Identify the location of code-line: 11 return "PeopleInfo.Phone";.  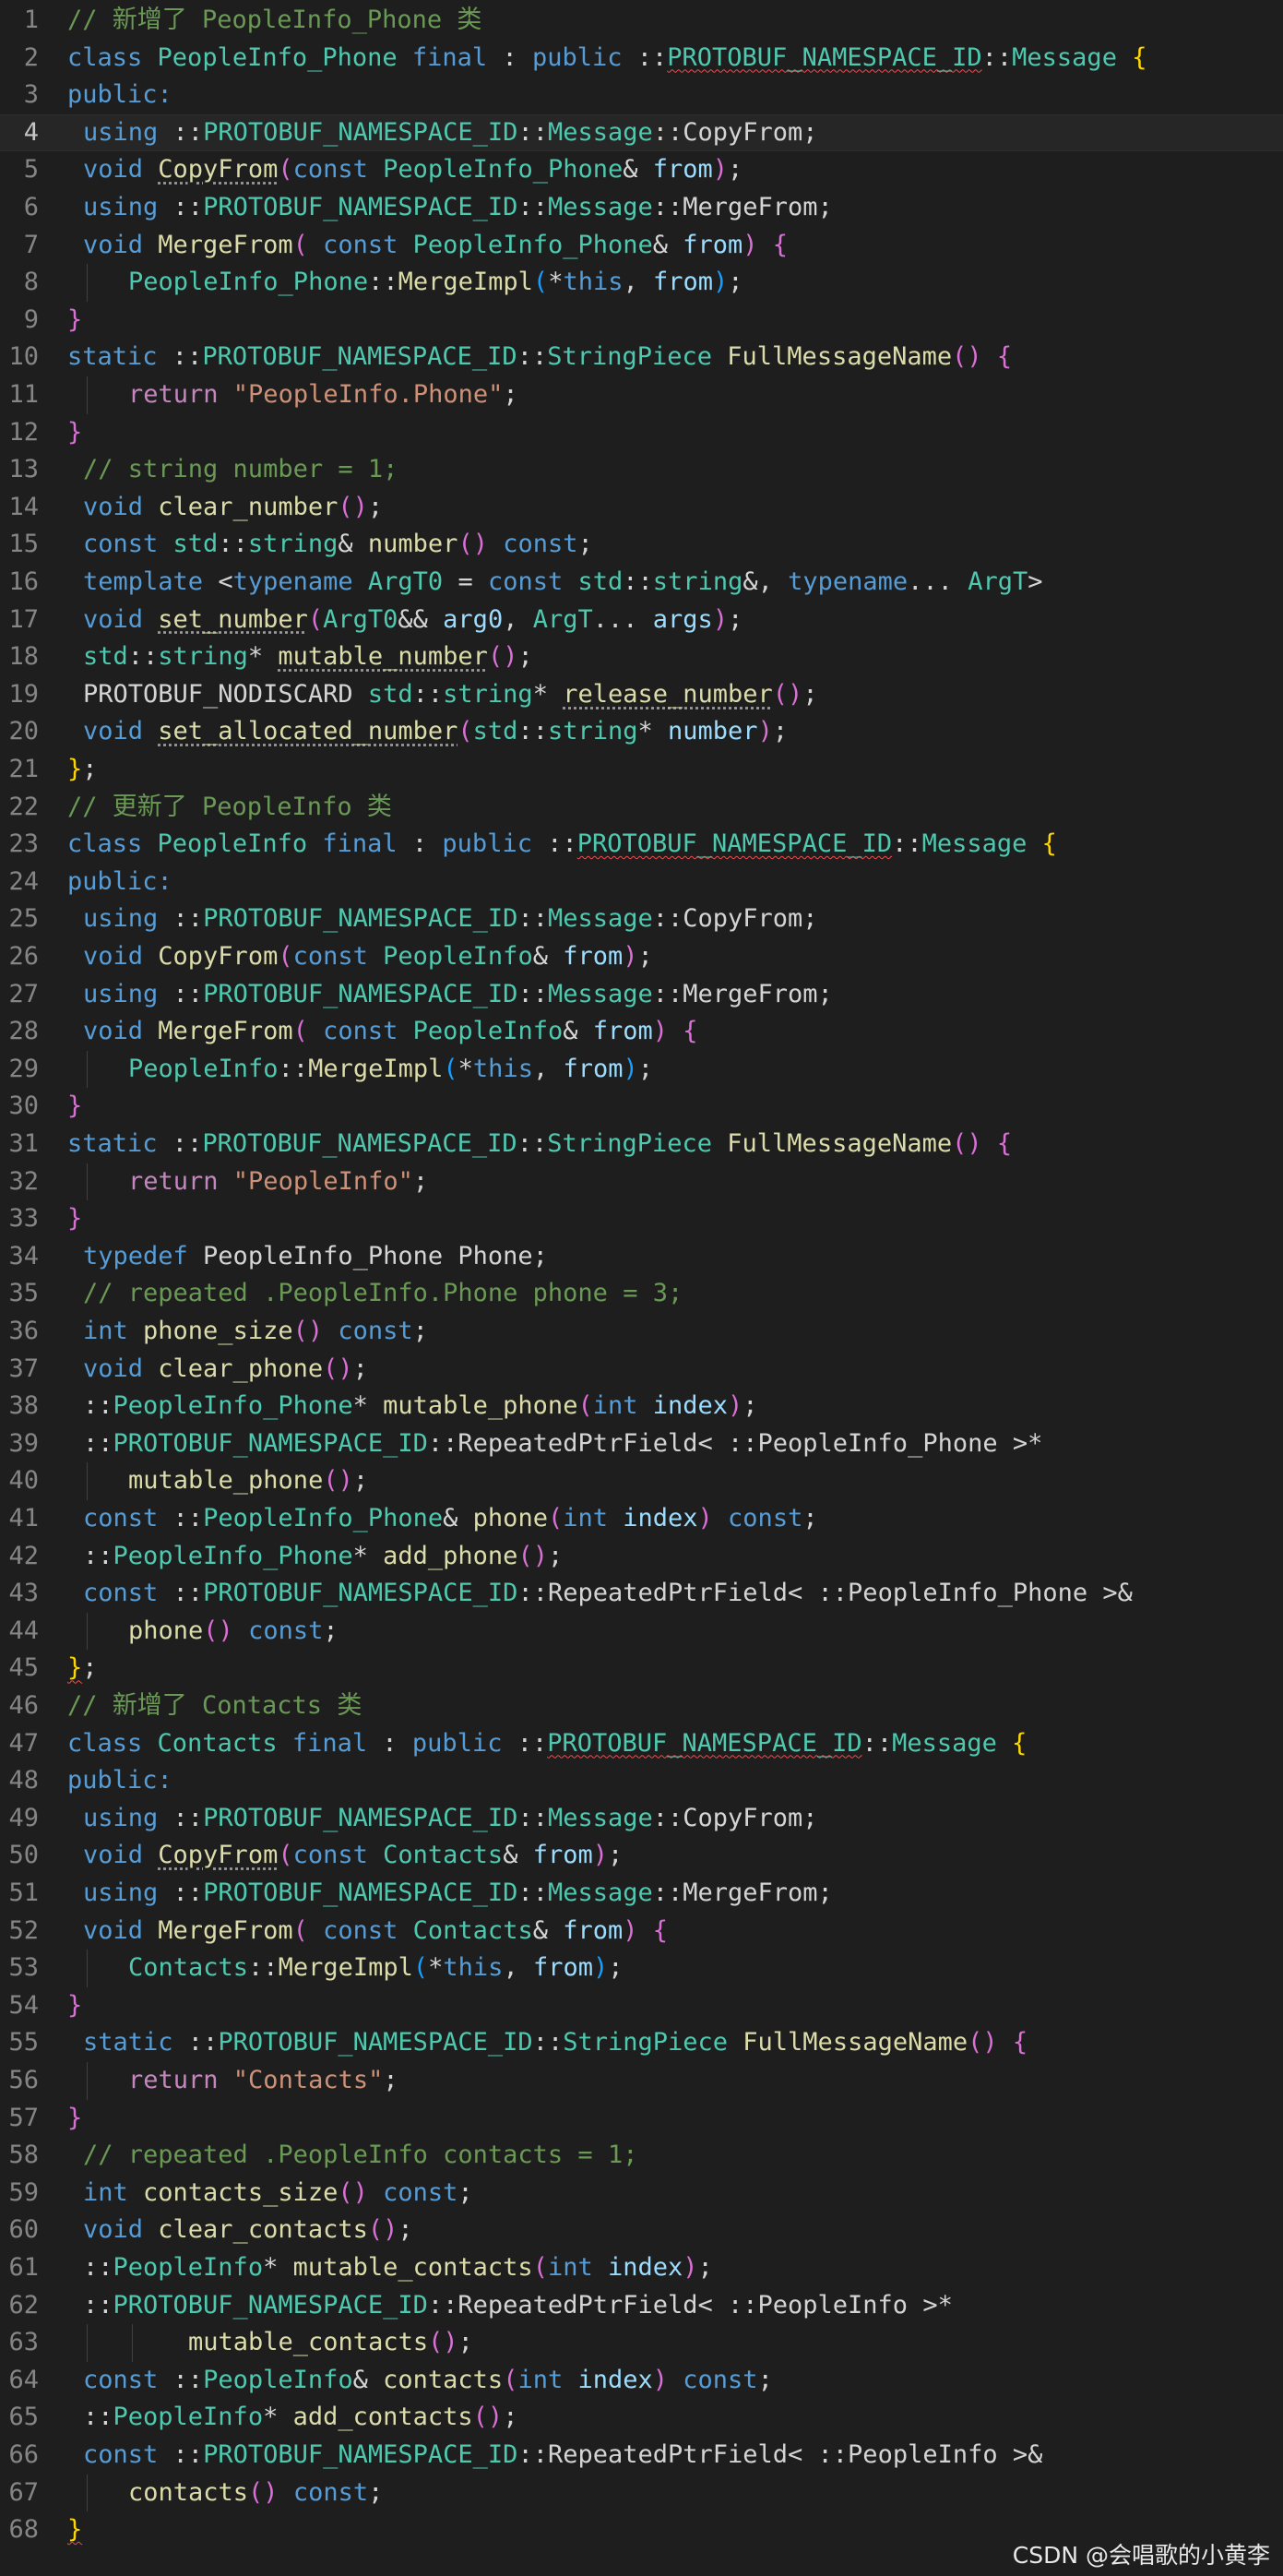
(641, 395).